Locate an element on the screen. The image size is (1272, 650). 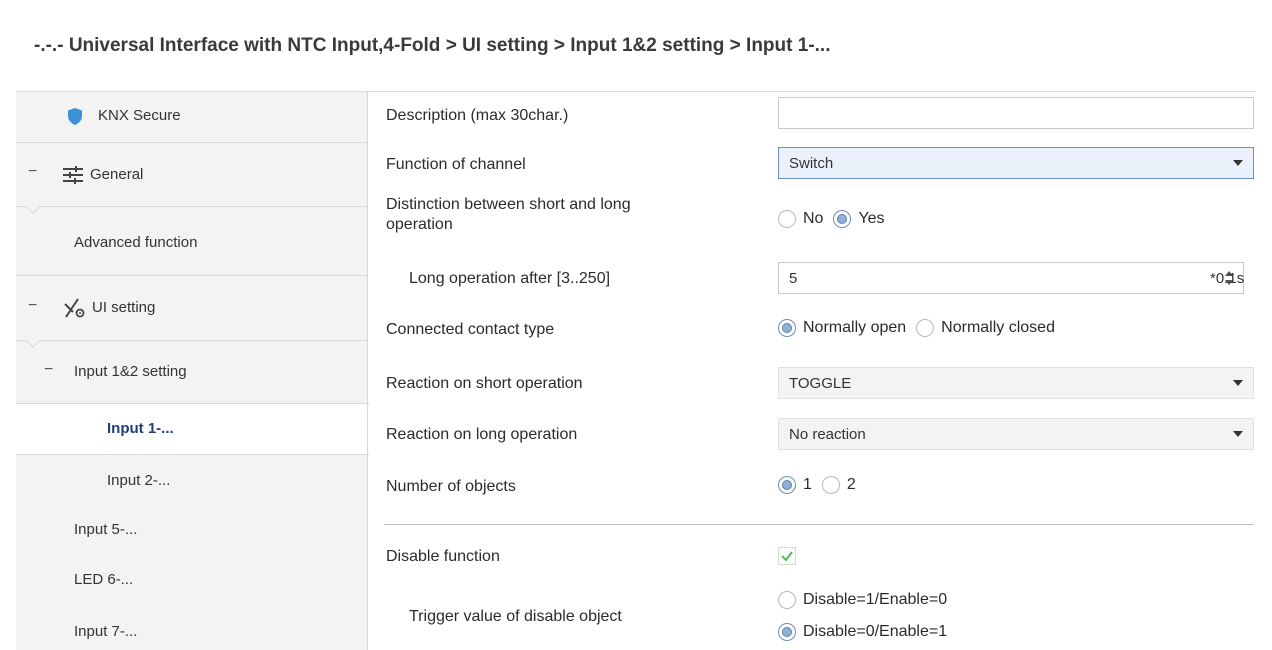
radio-disable1-enable0-label: Disable=1/Enable=0 is located at coordinates (875, 599).